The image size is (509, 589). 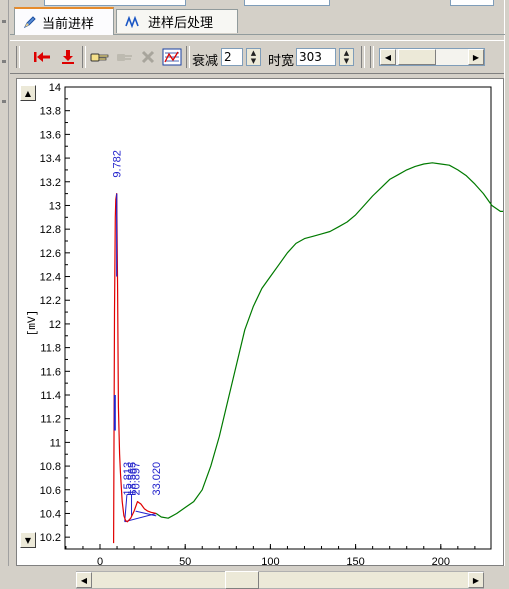 I want to click on y-tick-label: 11.6, so click(x=50, y=372).